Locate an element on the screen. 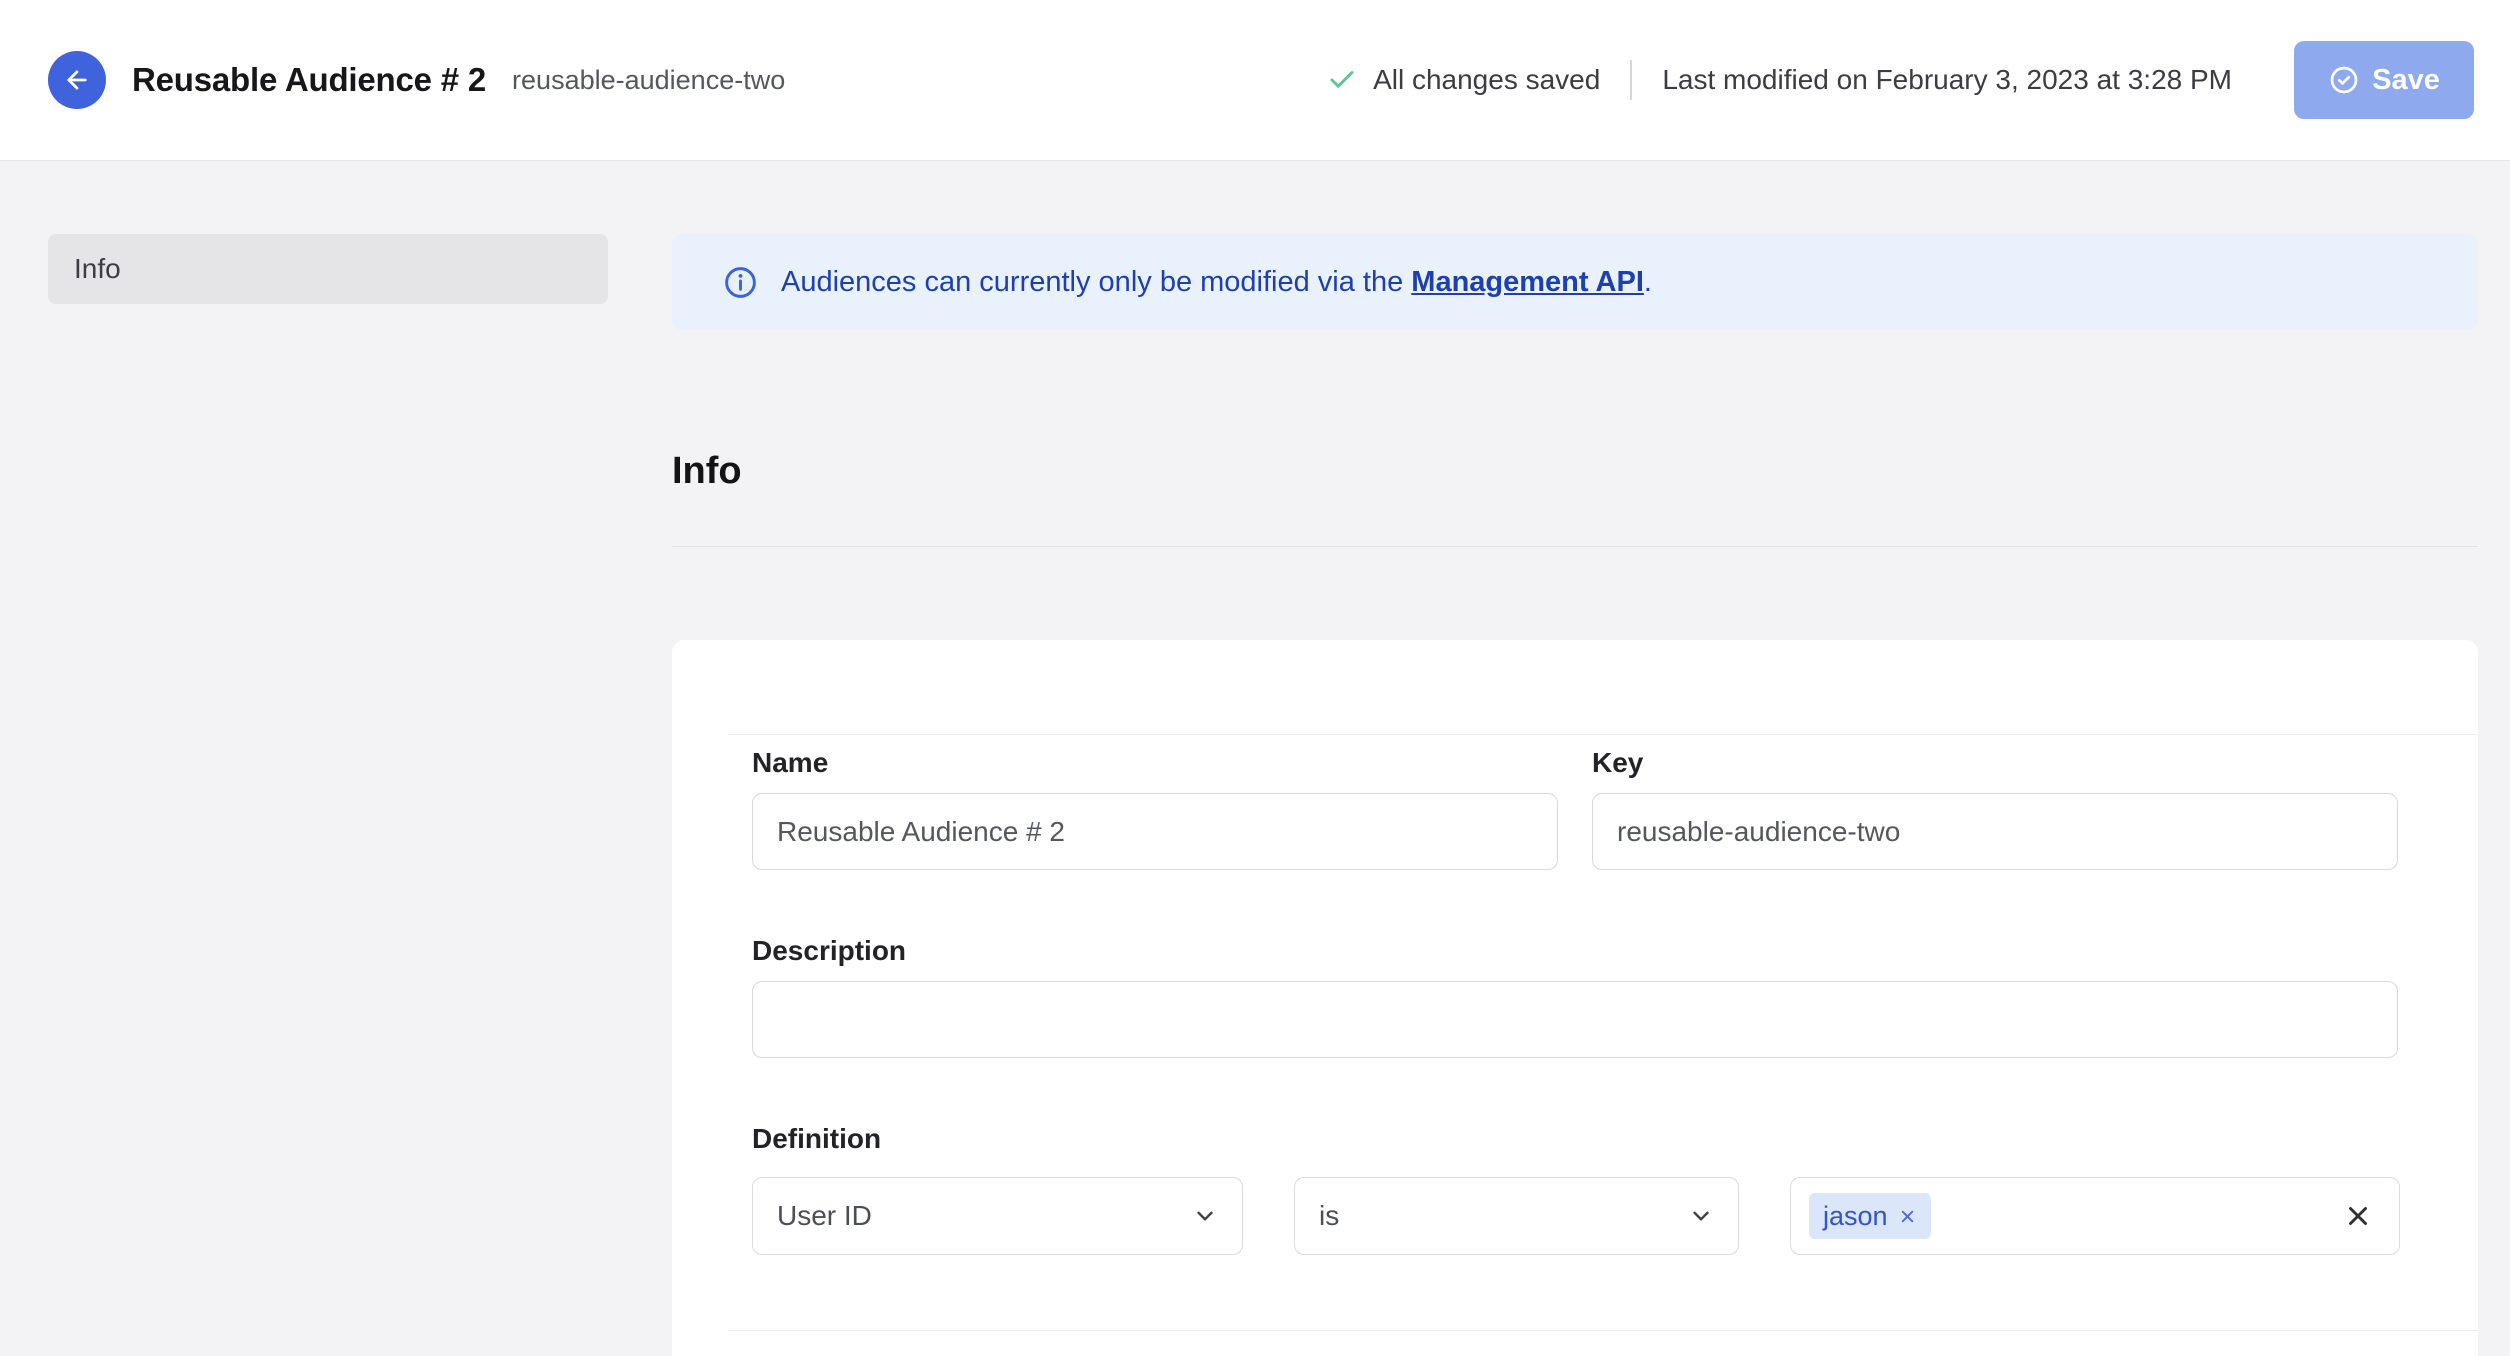  description-input is located at coordinates (1575, 1019).